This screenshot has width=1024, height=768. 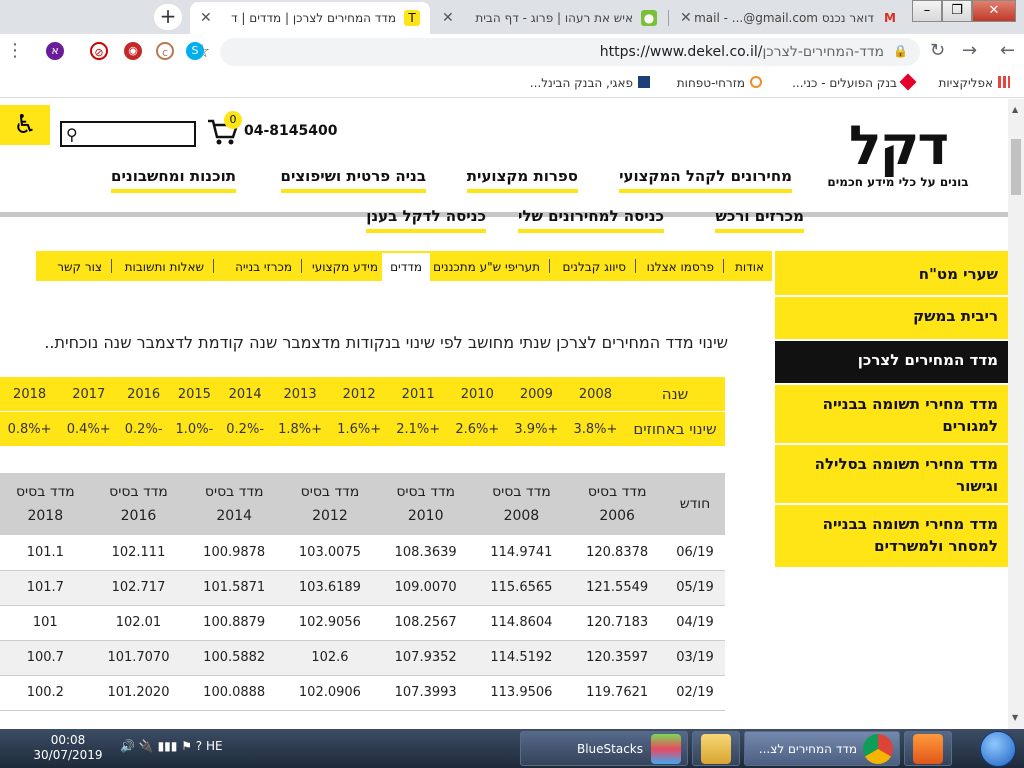 What do you see at coordinates (1015, 109) in the screenshot?
I see `scroll-up-icon: ▲` at bounding box center [1015, 109].